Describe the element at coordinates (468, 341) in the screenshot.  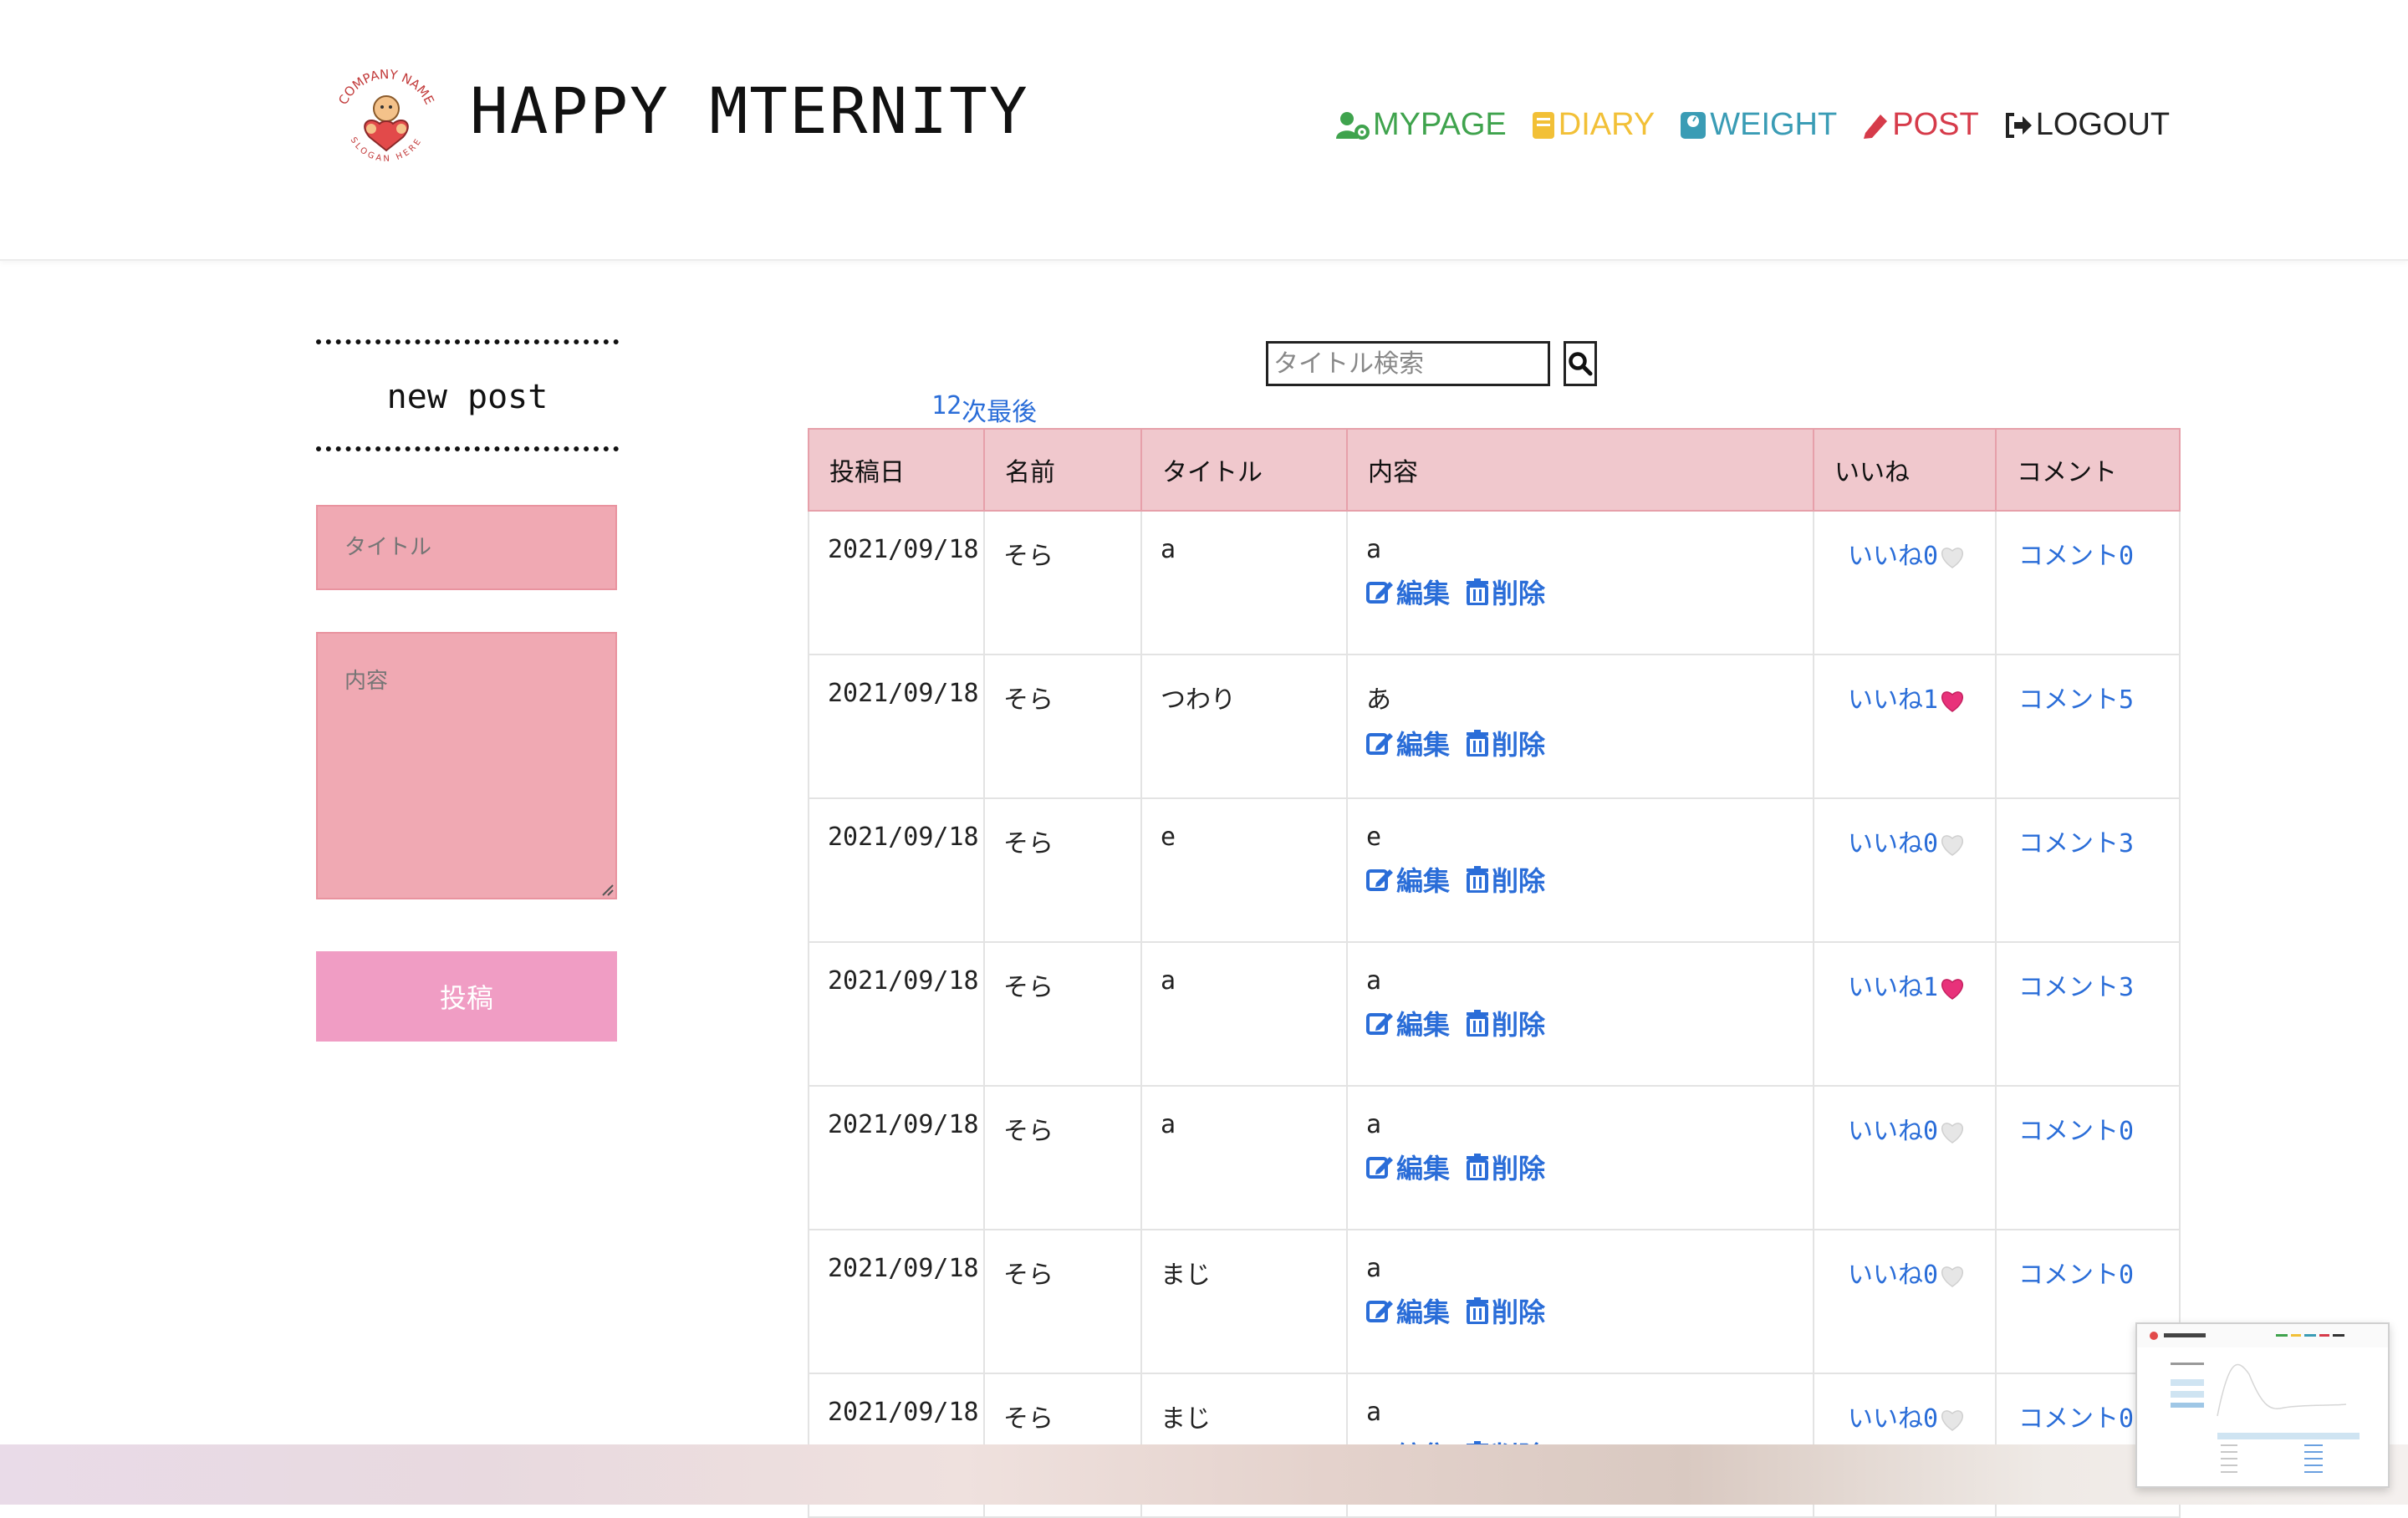
I see `divider-top` at that location.